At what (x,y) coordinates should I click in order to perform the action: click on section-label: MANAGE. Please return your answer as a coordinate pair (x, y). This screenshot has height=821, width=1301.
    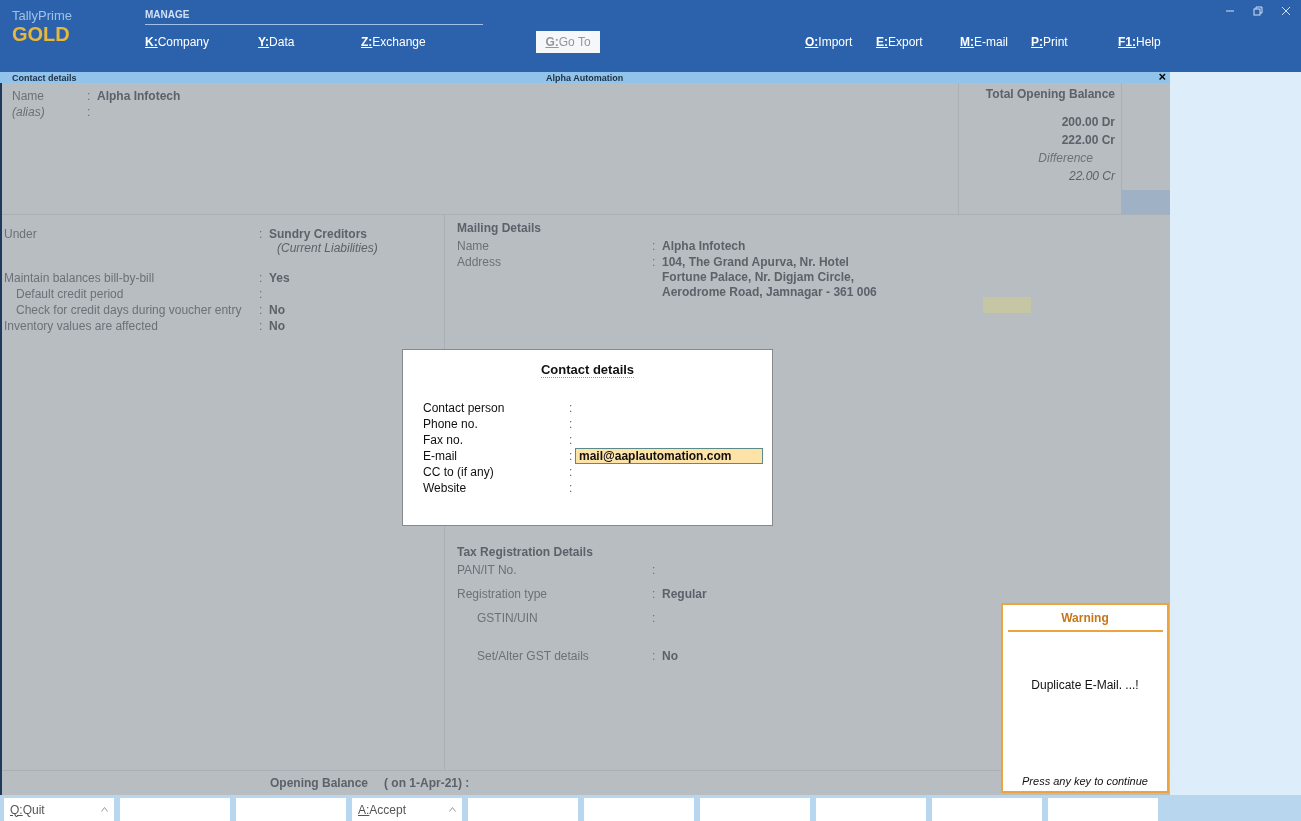
    Looking at the image, I should click on (314, 16).